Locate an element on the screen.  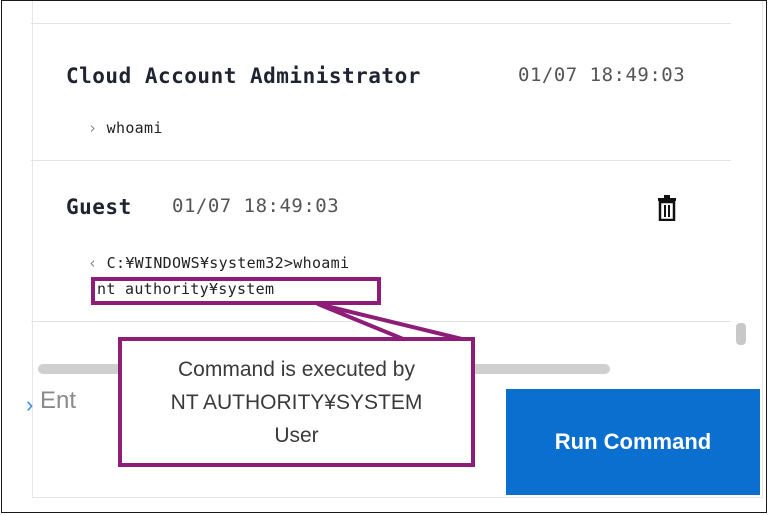
callout-line: NT AUTHORITY¥SYSTEM is located at coordinates (296, 402).